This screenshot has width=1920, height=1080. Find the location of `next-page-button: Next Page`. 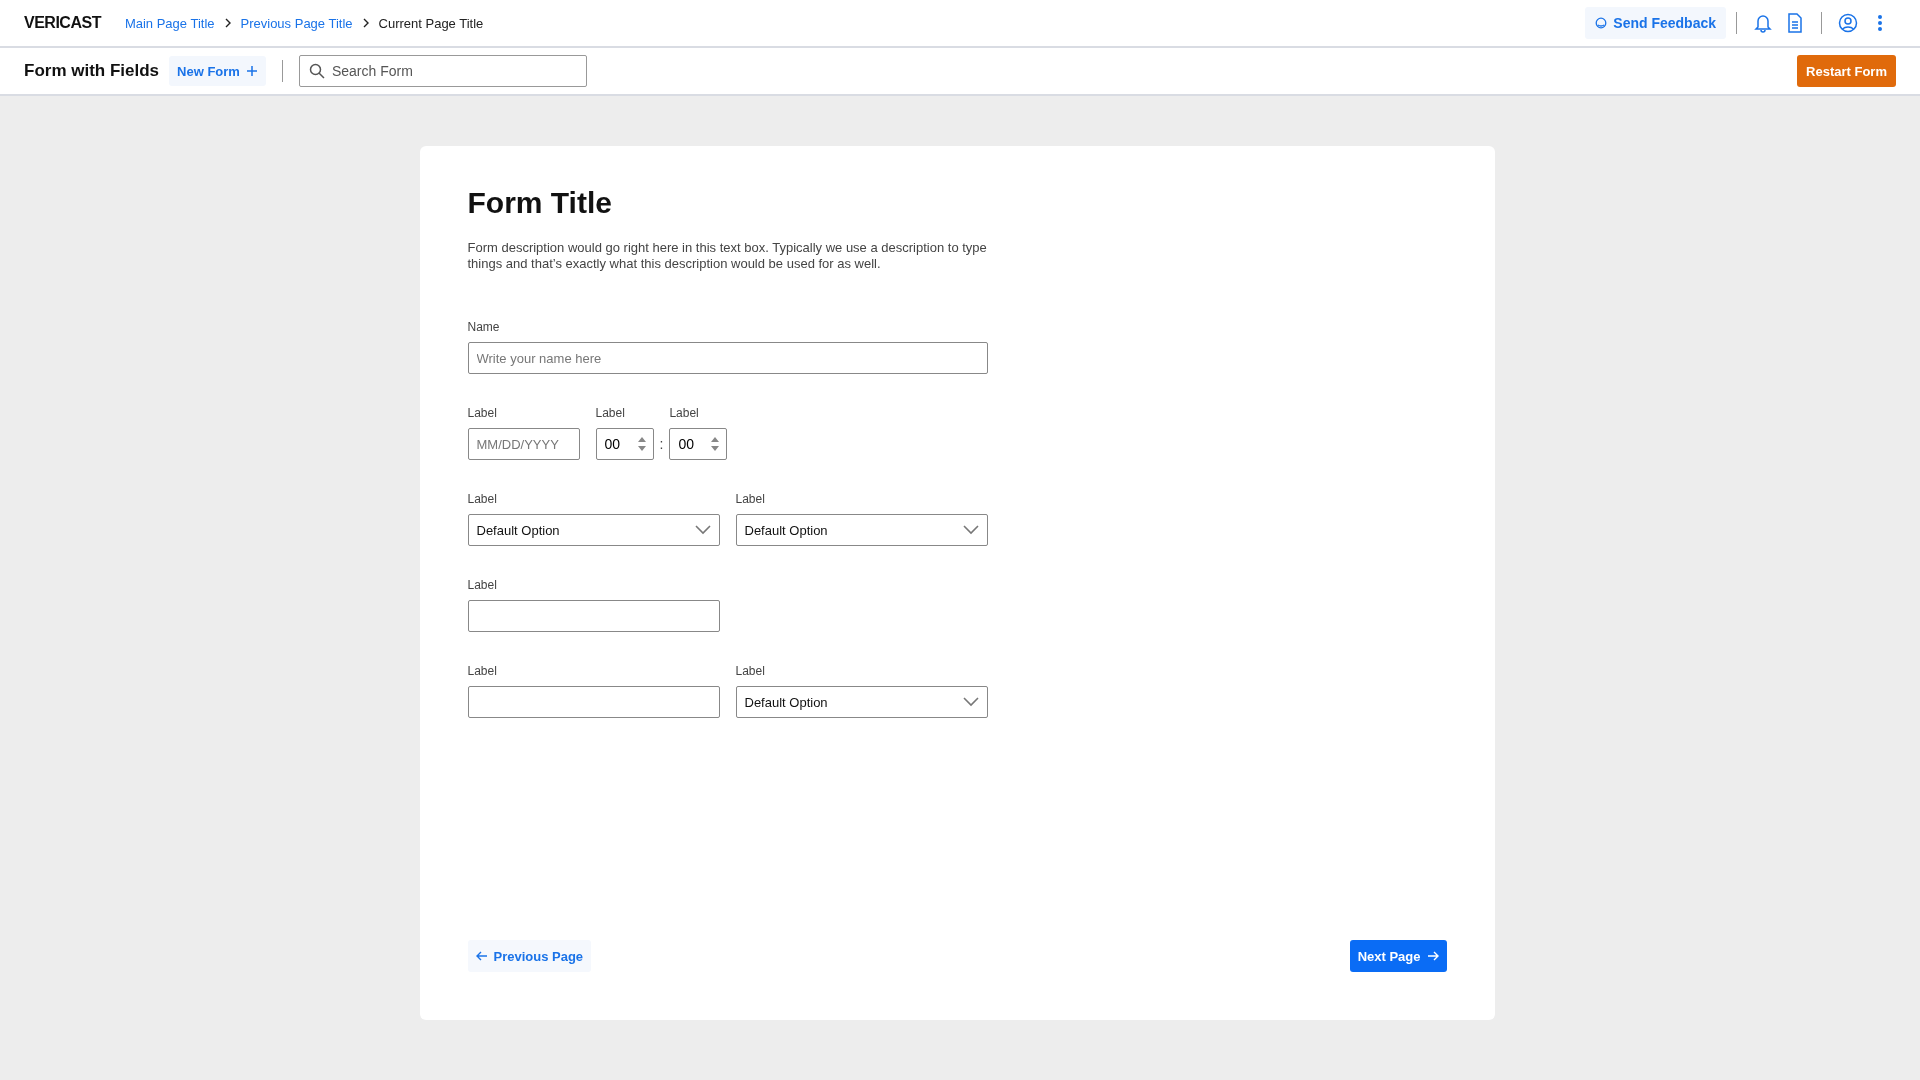

next-page-button: Next Page is located at coordinates (1398, 956).